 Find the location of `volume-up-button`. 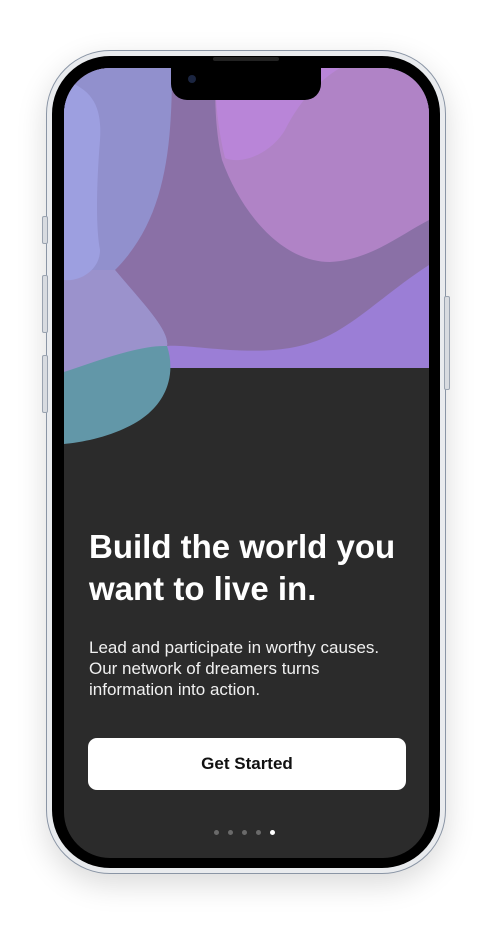

volume-up-button is located at coordinates (45, 304).